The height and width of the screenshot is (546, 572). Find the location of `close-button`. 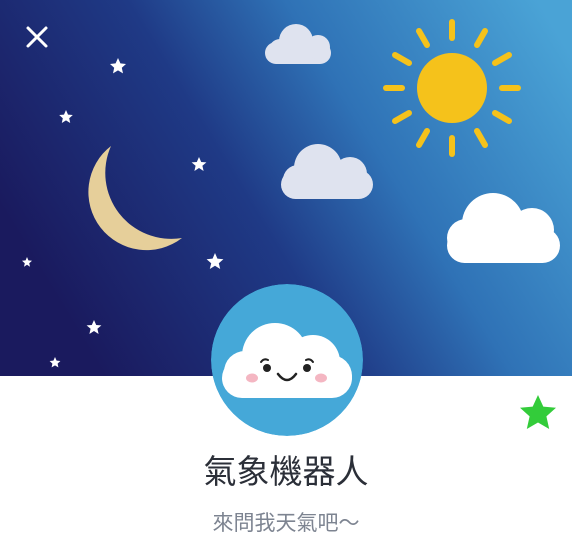

close-button is located at coordinates (37, 37).